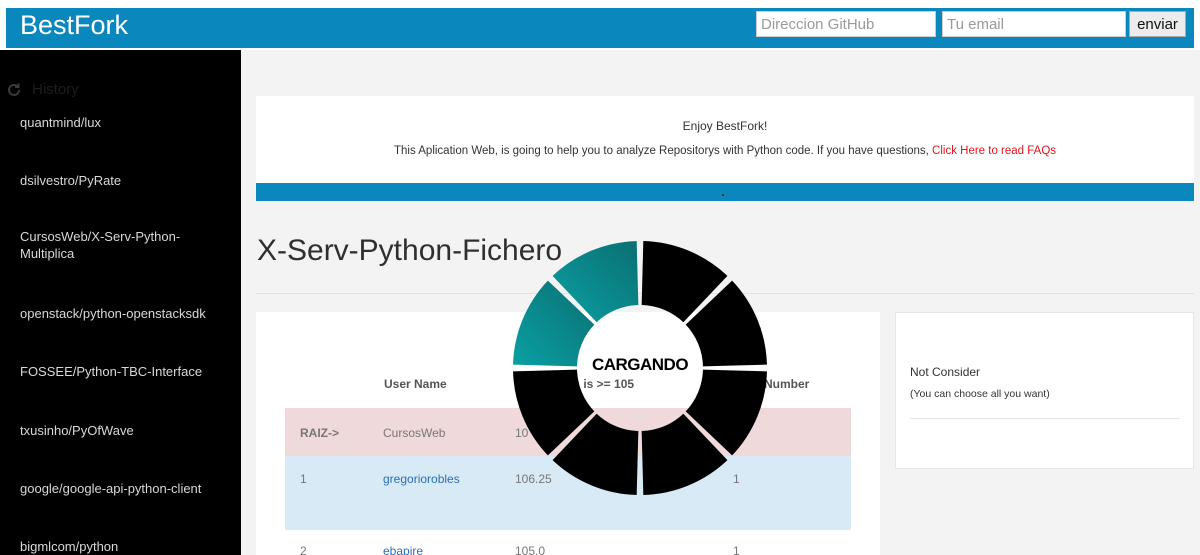 This screenshot has width=1200, height=555. Describe the element at coordinates (122, 313) in the screenshot. I see `sidebar-item: openstack/python-openstacksdk` at that location.